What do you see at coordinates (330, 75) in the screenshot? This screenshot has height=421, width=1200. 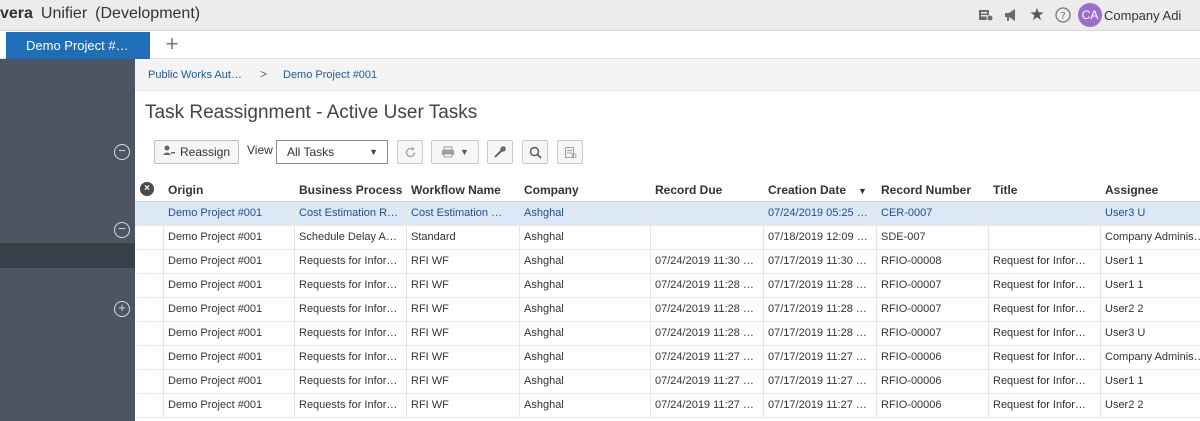 I see `breadcrumb-item-demo-project: Demo Project #001` at bounding box center [330, 75].